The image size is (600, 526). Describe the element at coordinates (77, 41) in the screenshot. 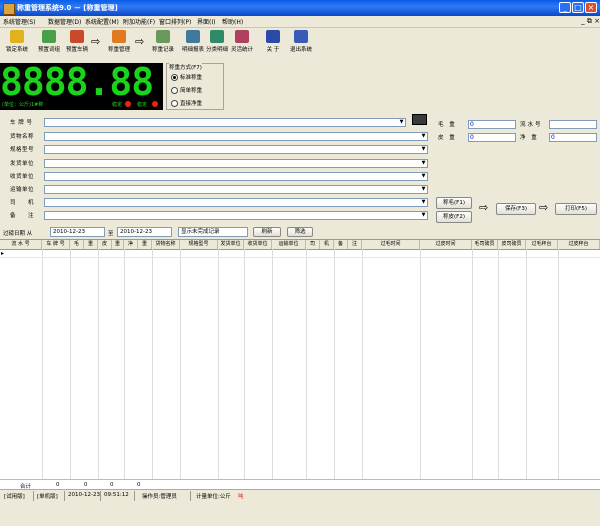

I see `preset-vehicles-button: 预置车辆` at that location.